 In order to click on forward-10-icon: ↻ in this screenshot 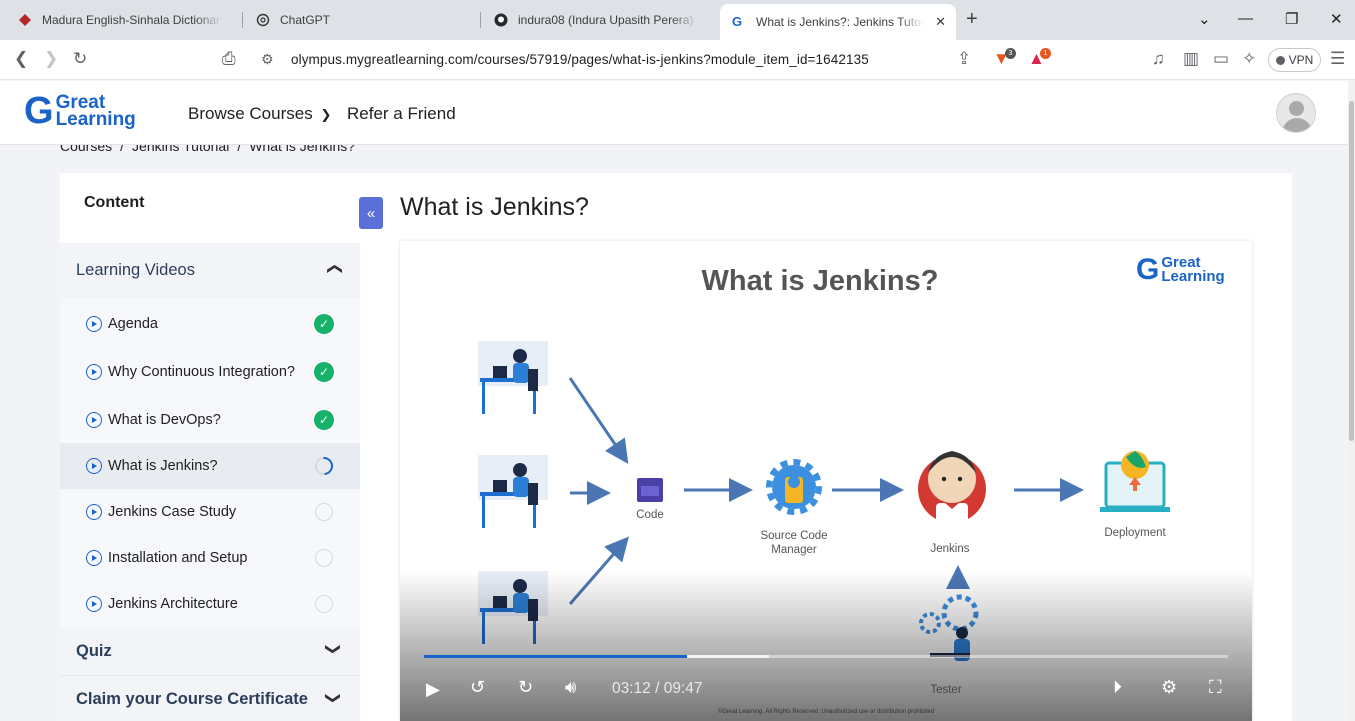, I will do `click(525, 687)`.